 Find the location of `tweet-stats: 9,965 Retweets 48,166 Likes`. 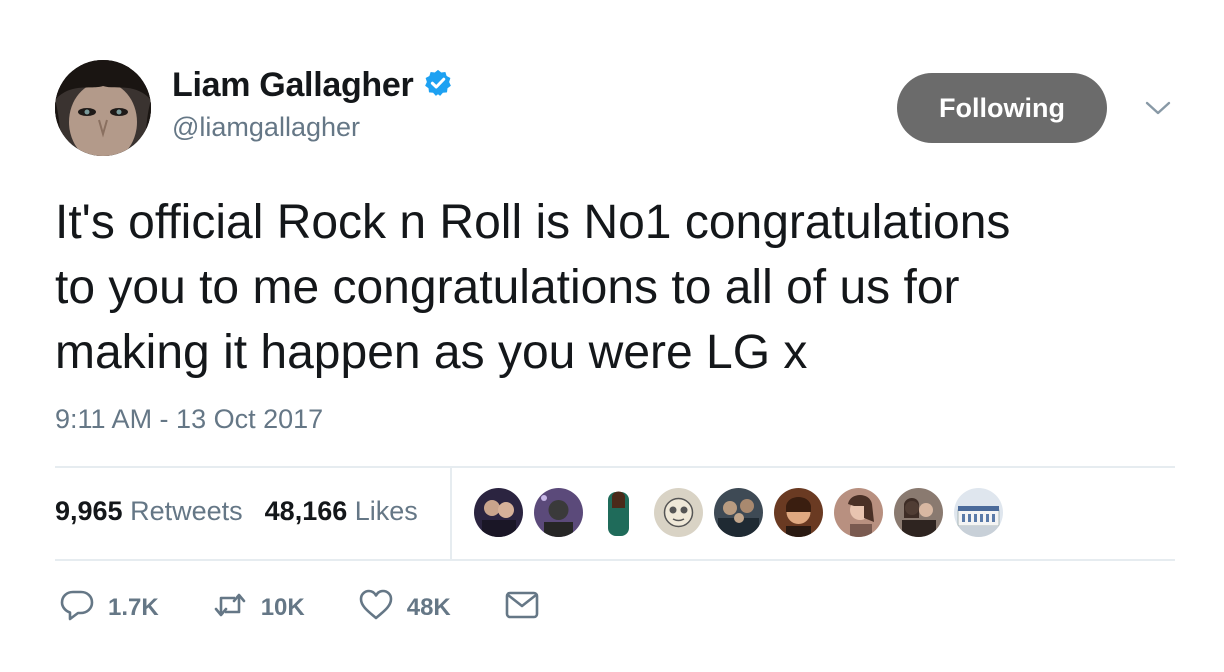

tweet-stats: 9,965 Retweets 48,166 Likes is located at coordinates (236, 511).